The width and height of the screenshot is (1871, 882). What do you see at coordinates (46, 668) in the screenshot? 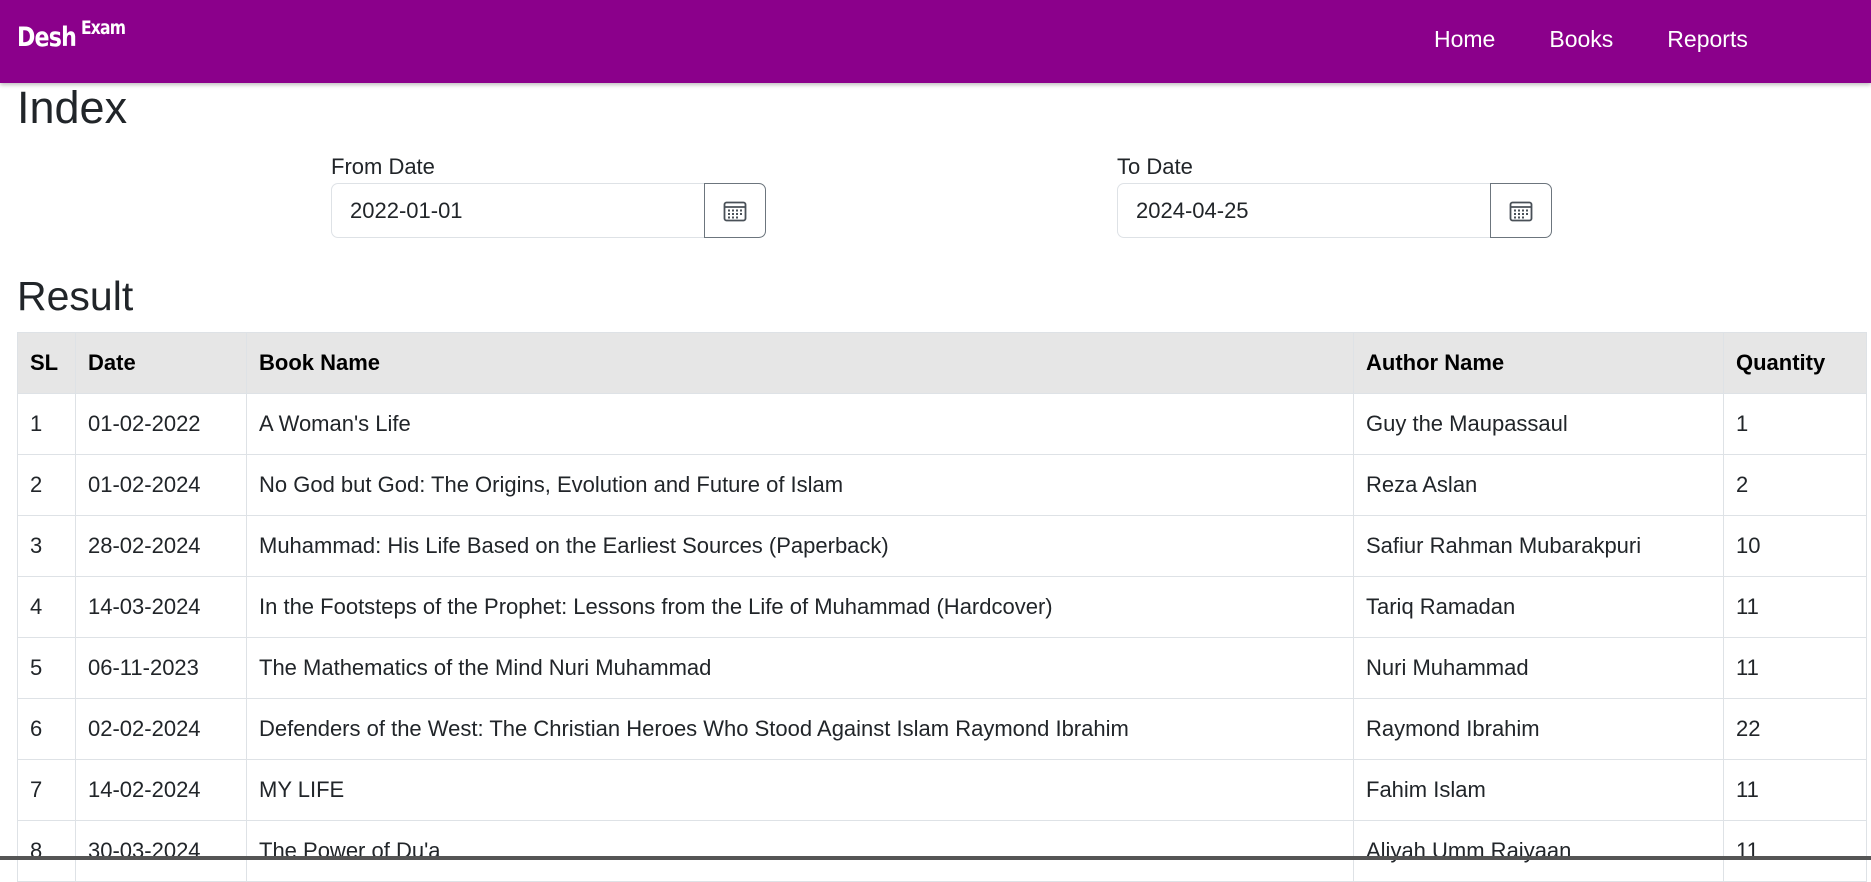
I see `cell-sl: 5` at bounding box center [46, 668].